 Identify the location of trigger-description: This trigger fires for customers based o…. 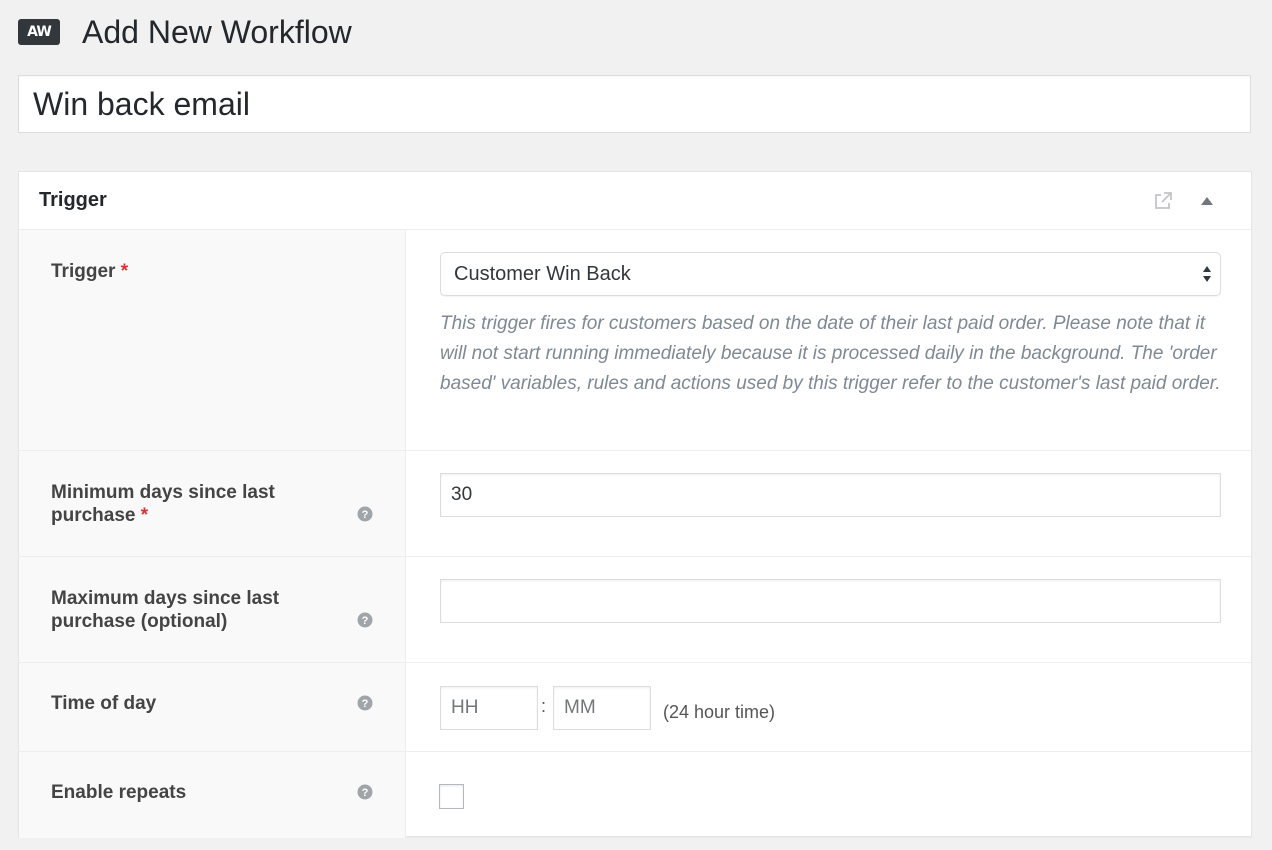
(830, 353).